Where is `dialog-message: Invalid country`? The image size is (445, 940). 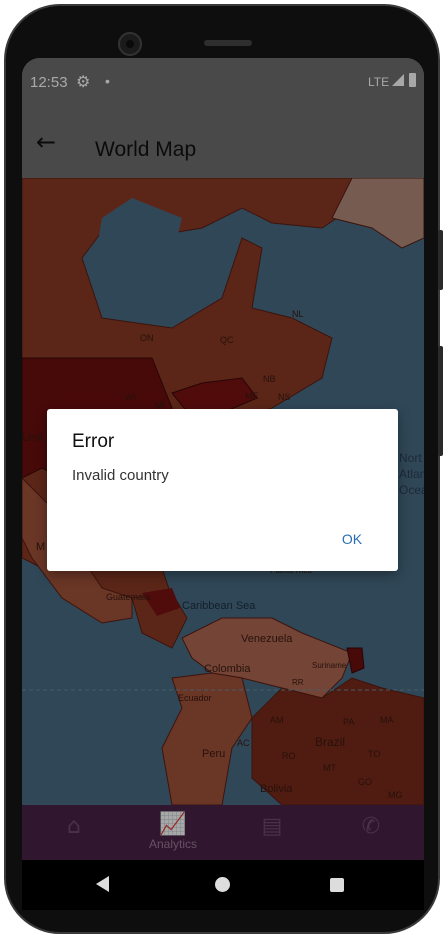
dialog-message: Invalid country is located at coordinates (120, 475).